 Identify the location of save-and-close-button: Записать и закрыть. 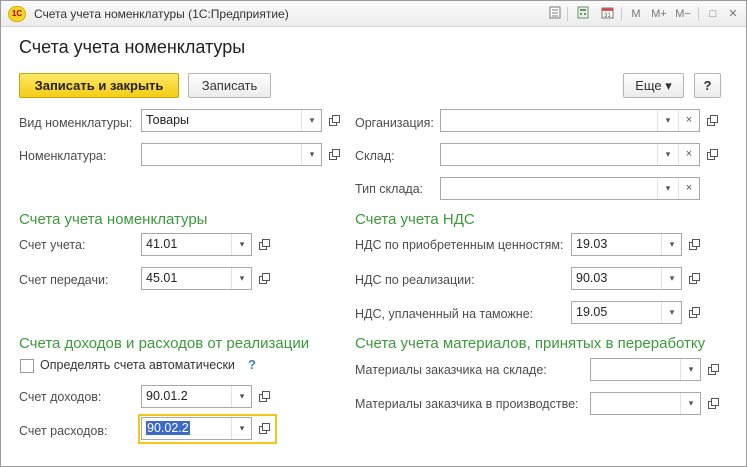
(99, 85).